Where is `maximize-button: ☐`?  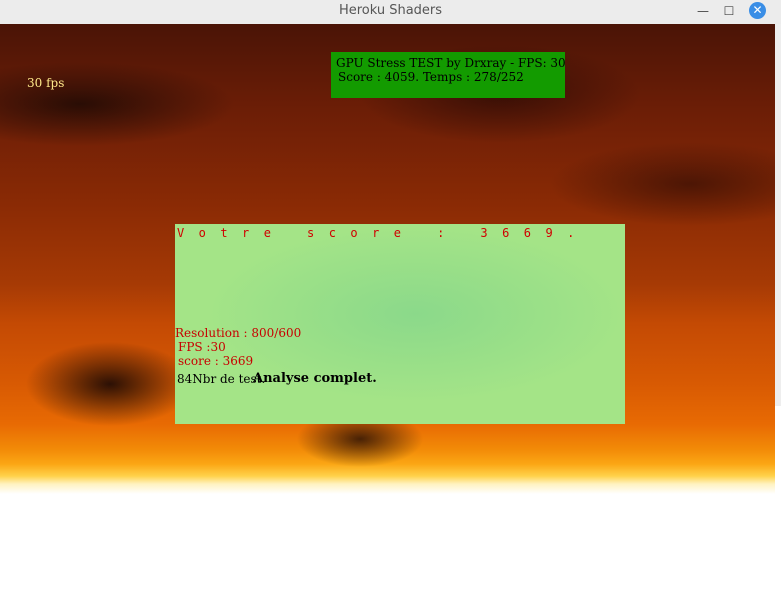
maximize-button: ☐ is located at coordinates (729, 11).